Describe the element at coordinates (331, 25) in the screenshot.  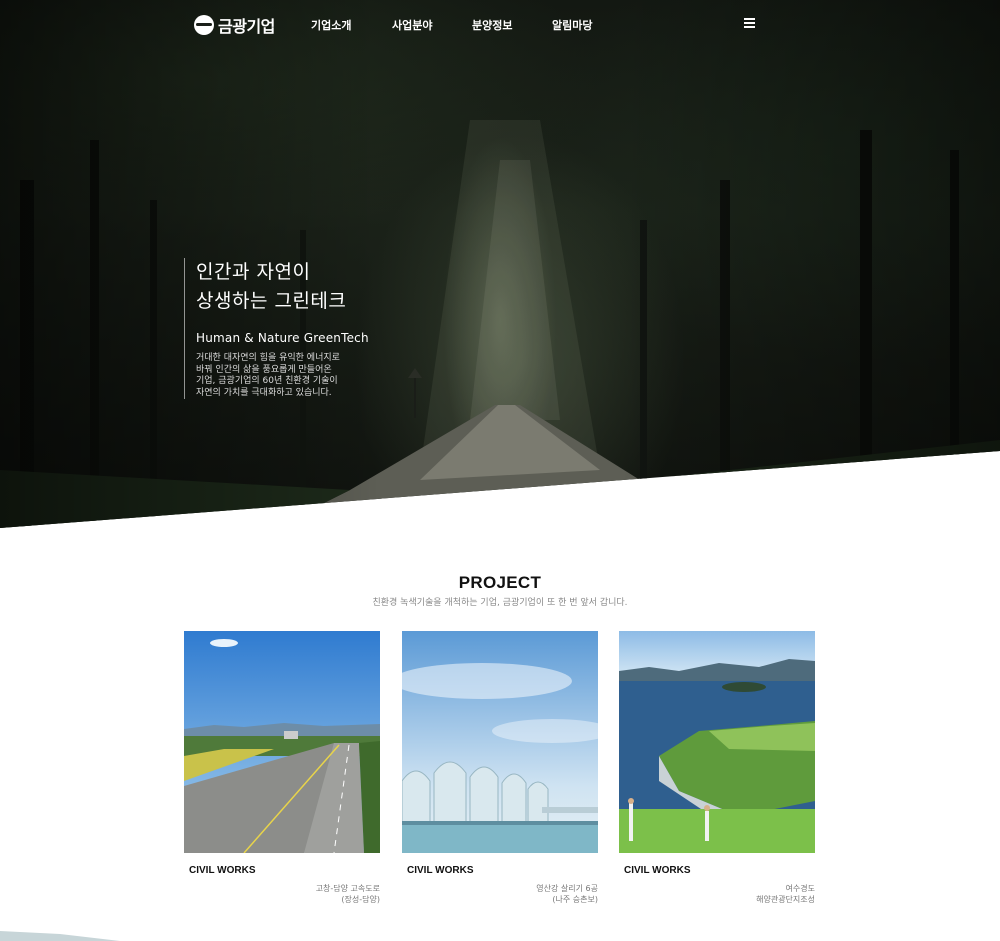
I see `nav-item-company: 기업소개` at that location.